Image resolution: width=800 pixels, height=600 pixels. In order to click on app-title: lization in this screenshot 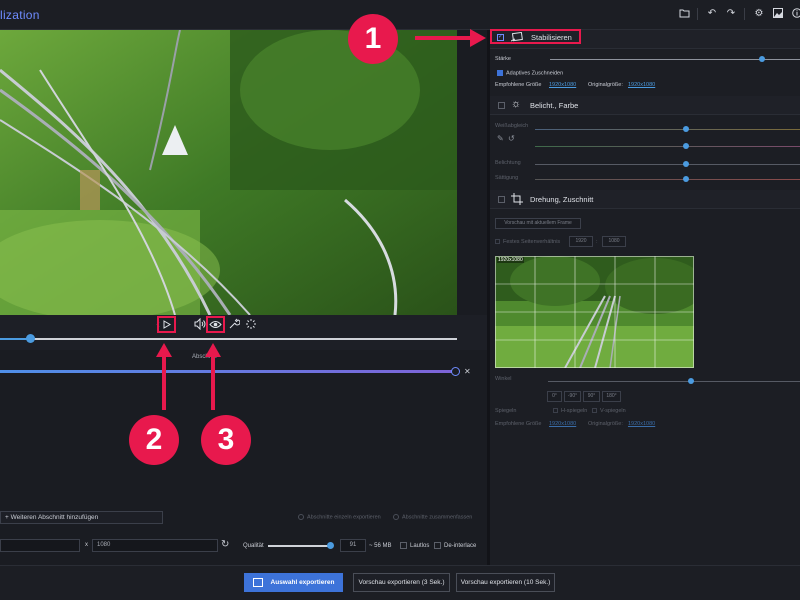, I will do `click(20, 15)`.